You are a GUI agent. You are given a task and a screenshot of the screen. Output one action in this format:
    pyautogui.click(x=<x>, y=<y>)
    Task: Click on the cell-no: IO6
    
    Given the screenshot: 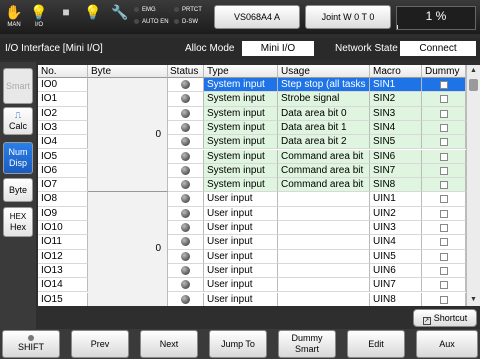 What is the action you would take?
    pyautogui.click(x=63, y=171)
    